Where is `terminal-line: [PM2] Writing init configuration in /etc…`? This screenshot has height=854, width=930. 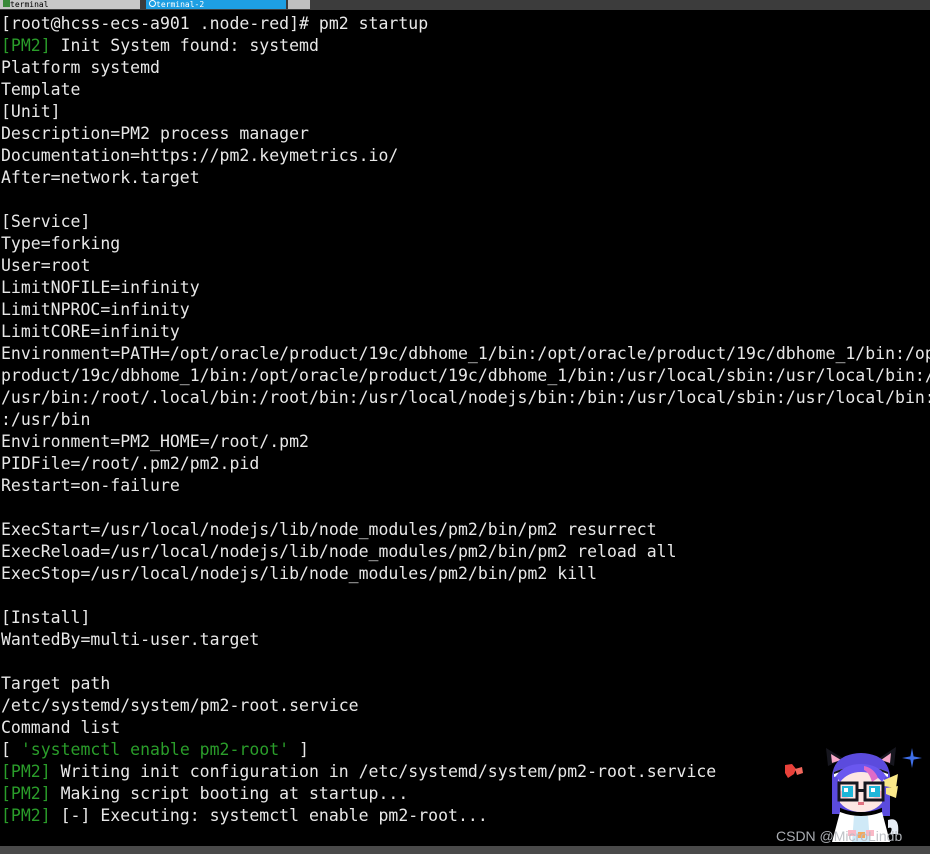 terminal-line: [PM2] Writing init configuration in /etc… is located at coordinates (465, 772).